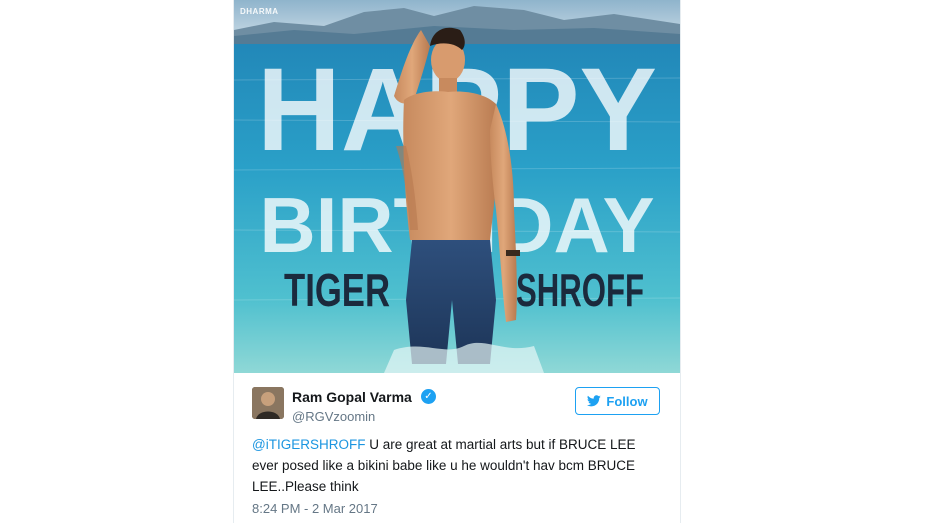  Describe the element at coordinates (259, 11) in the screenshot. I see `brand-watermark: DHARMA` at that location.